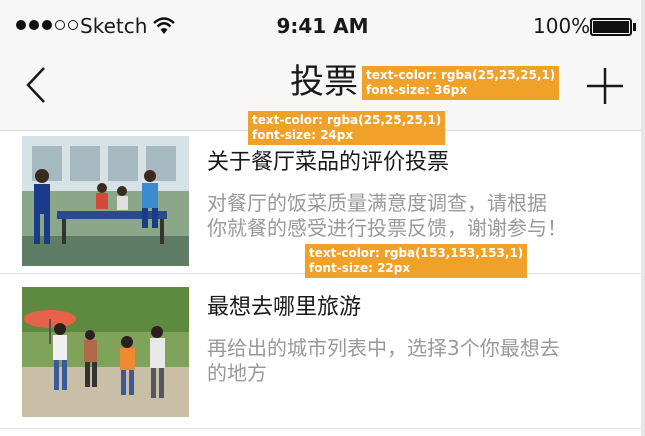 Image resolution: width=645 pixels, height=436 pixels. I want to click on table-tennis-photo, so click(105, 201).